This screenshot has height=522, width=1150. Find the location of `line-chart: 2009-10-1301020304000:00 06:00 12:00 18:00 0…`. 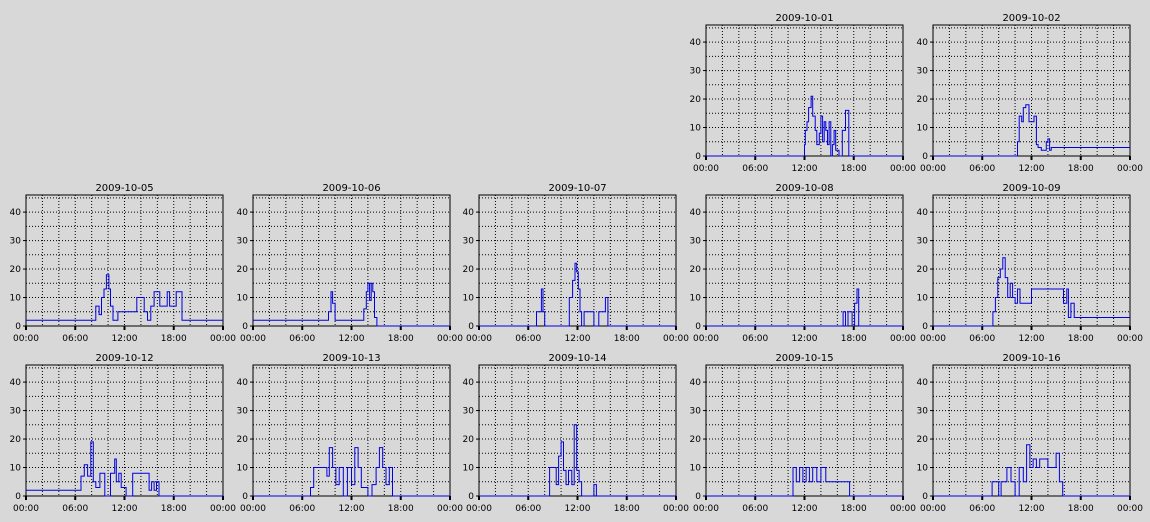

line-chart: 2009-10-1301020304000:00 06:00 12:00 18:00 0… is located at coordinates (350, 433).